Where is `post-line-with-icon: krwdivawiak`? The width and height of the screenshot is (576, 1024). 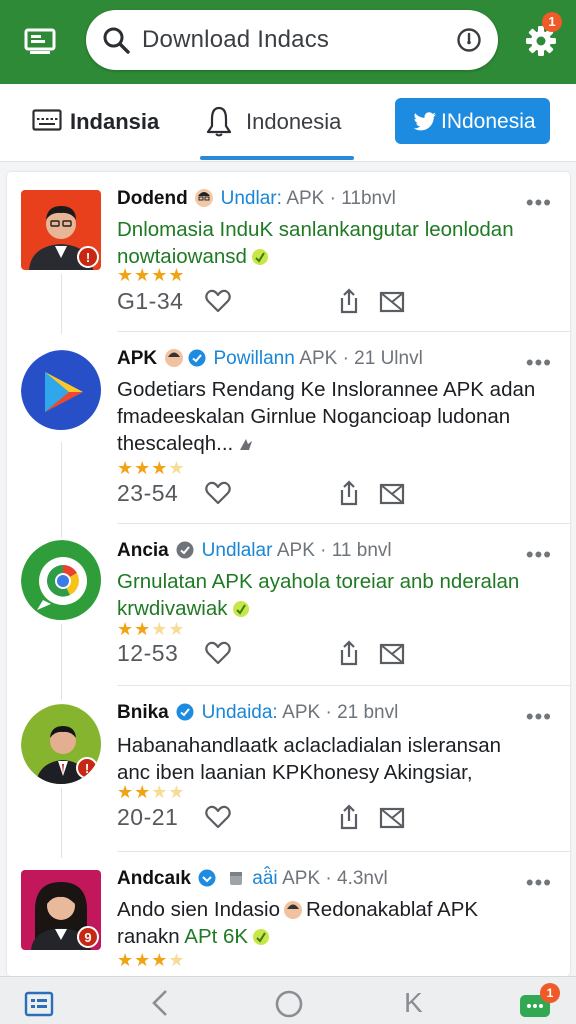 post-line-with-icon: krwdivawiak is located at coordinates (336, 608).